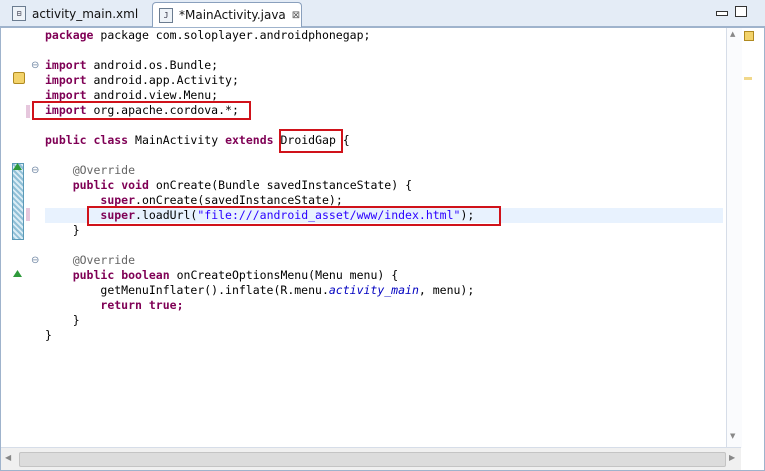 The width and height of the screenshot is (765, 471). I want to click on minimize-button, so click(722, 13).